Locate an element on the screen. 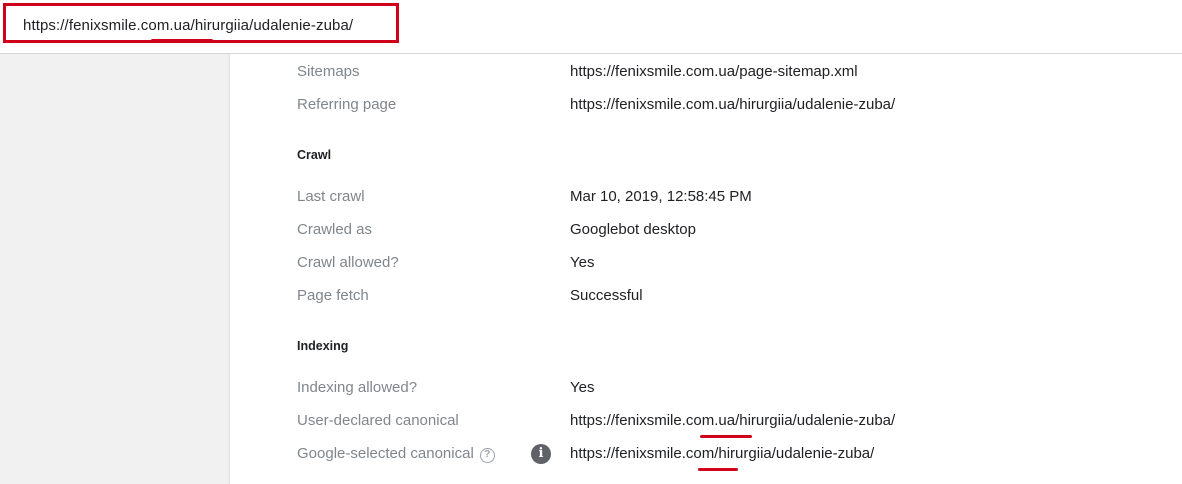  row-last-crawl: Last crawl Mar 10, 2019, 12:58:45 PM is located at coordinates (705, 200).